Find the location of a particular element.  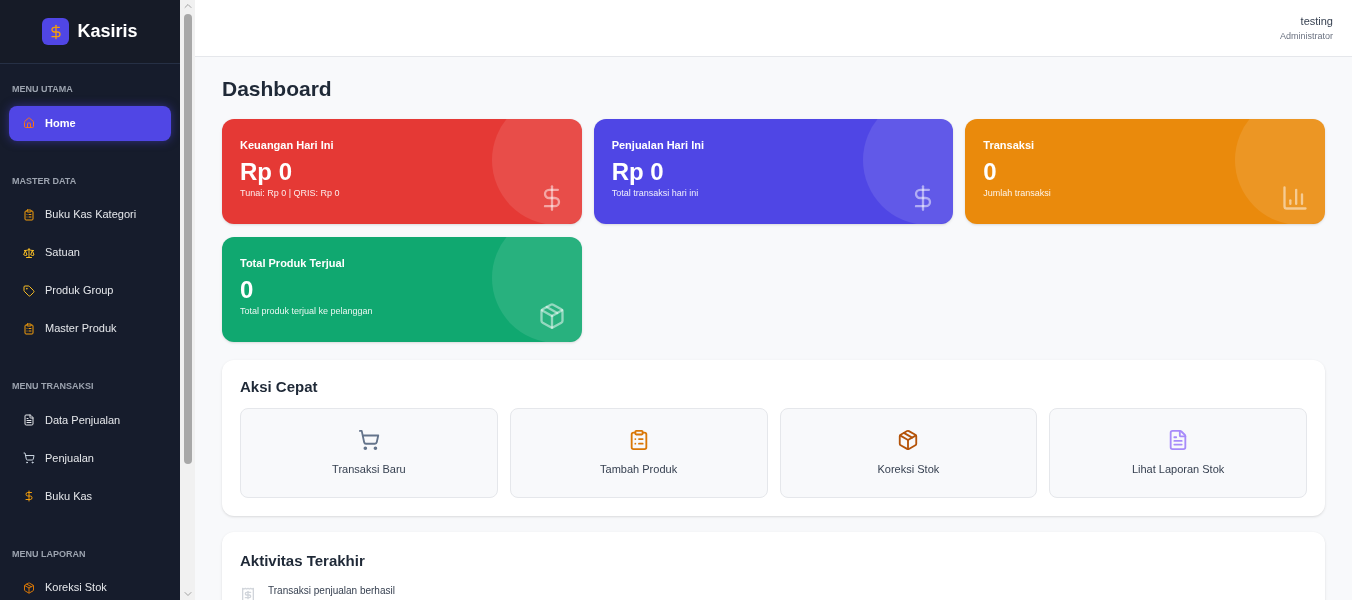

quick-action-button: Lihat Laporan Stok is located at coordinates (1178, 453).